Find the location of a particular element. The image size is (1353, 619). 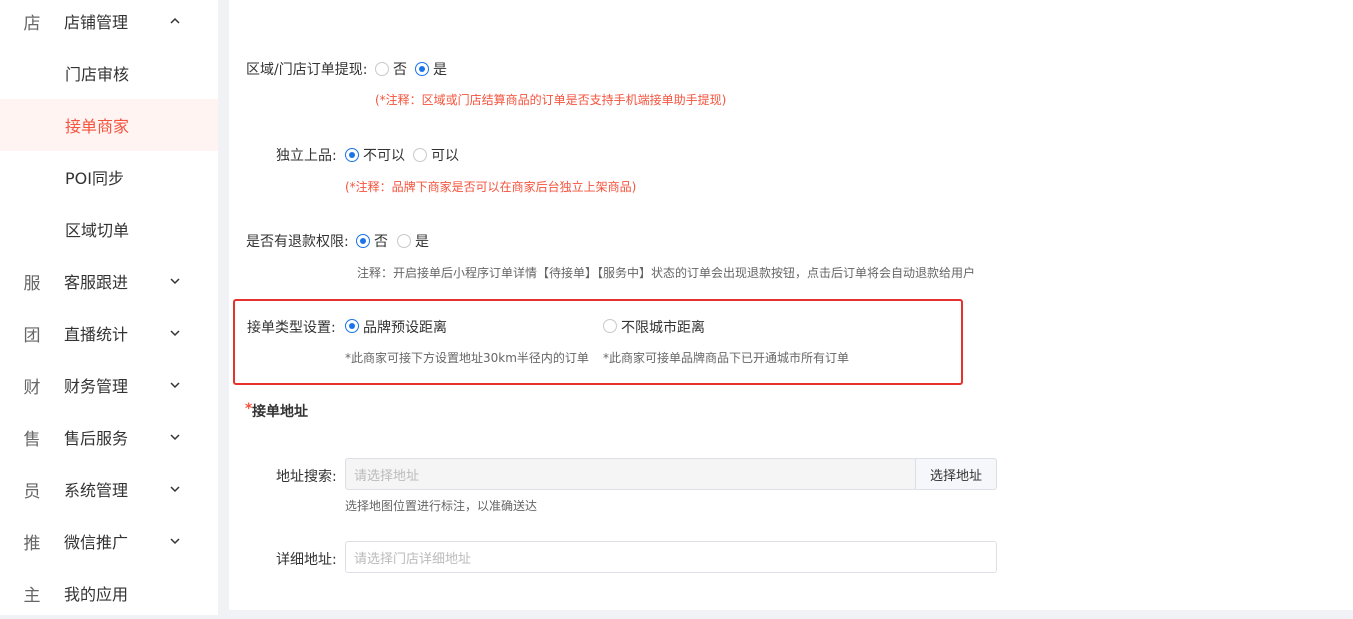

after-sales-icon: 售 is located at coordinates (32, 439).